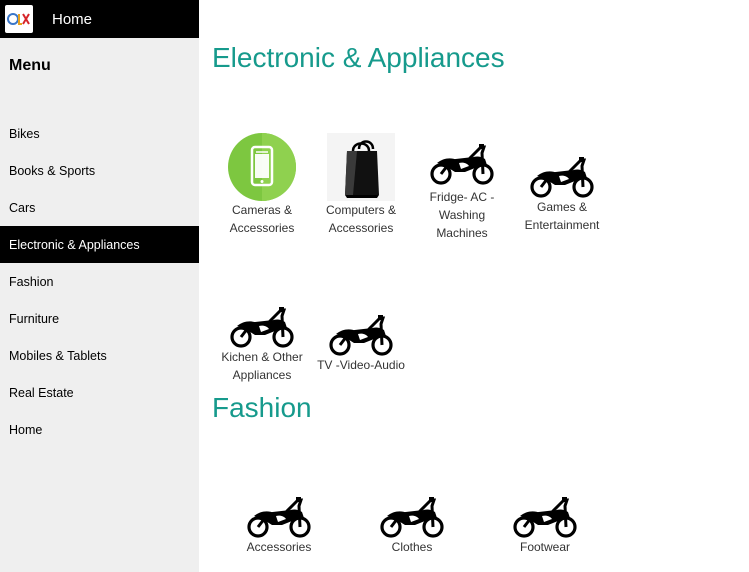  I want to click on tile-label: Footwear, so click(545, 547).